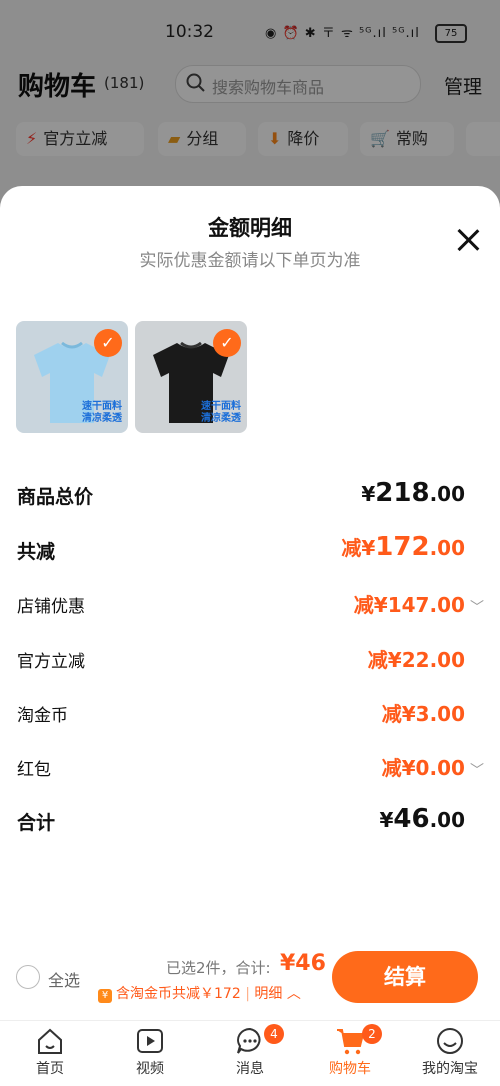 This screenshot has height=1086, width=500. What do you see at coordinates (468, 240) in the screenshot?
I see `close-icon` at bounding box center [468, 240].